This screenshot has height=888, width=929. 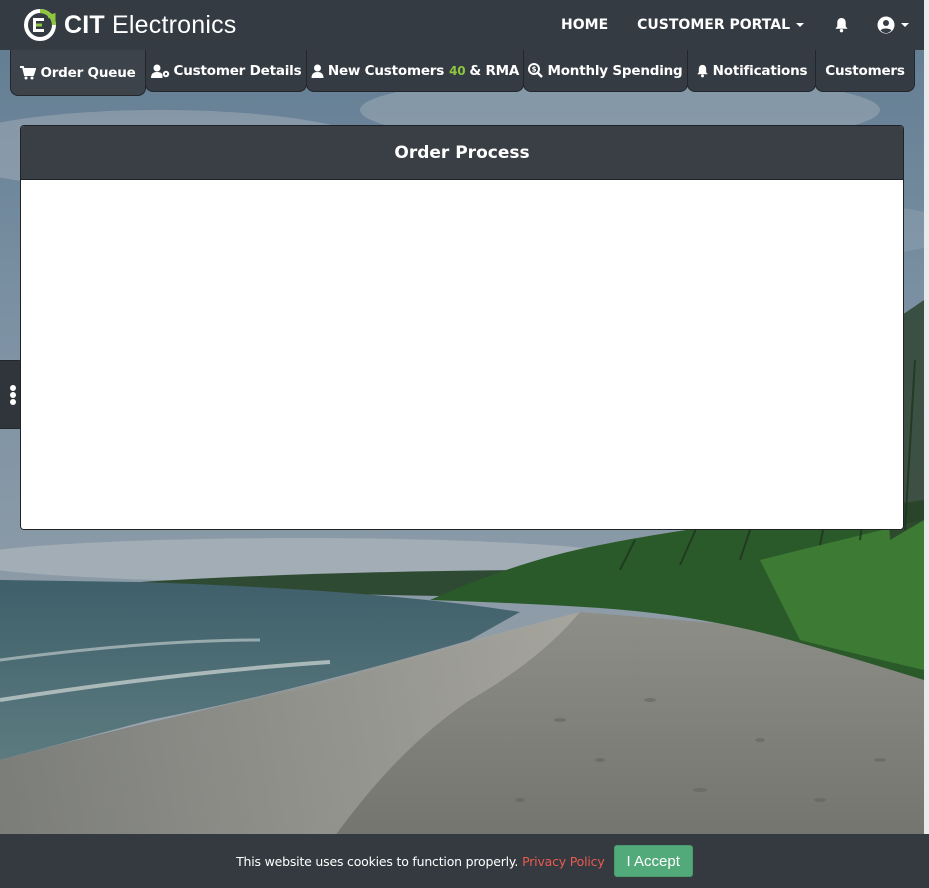 I want to click on nav-home-link: HOME, so click(x=584, y=25).